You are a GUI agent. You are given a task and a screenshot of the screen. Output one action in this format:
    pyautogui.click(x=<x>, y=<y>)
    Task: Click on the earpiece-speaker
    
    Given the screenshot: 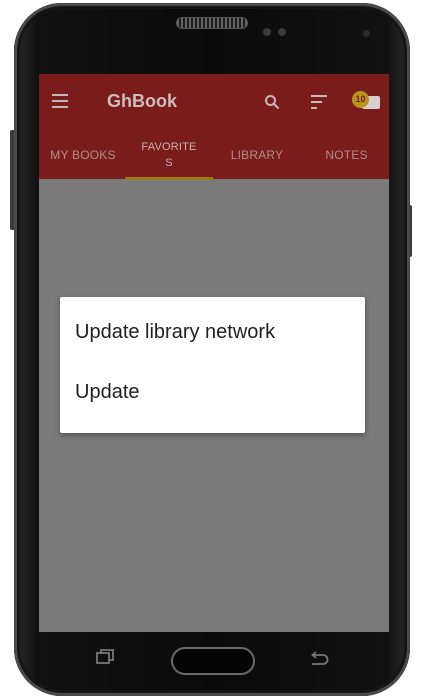 What is the action you would take?
    pyautogui.click(x=212, y=23)
    